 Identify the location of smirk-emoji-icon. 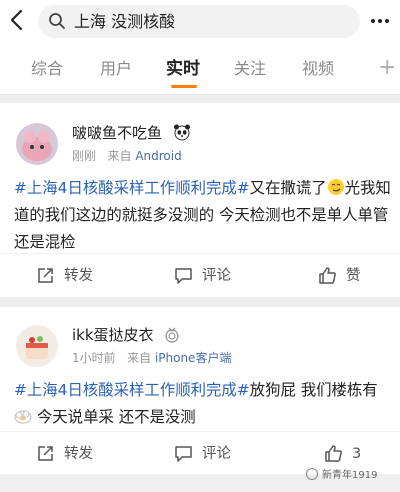
(335, 187).